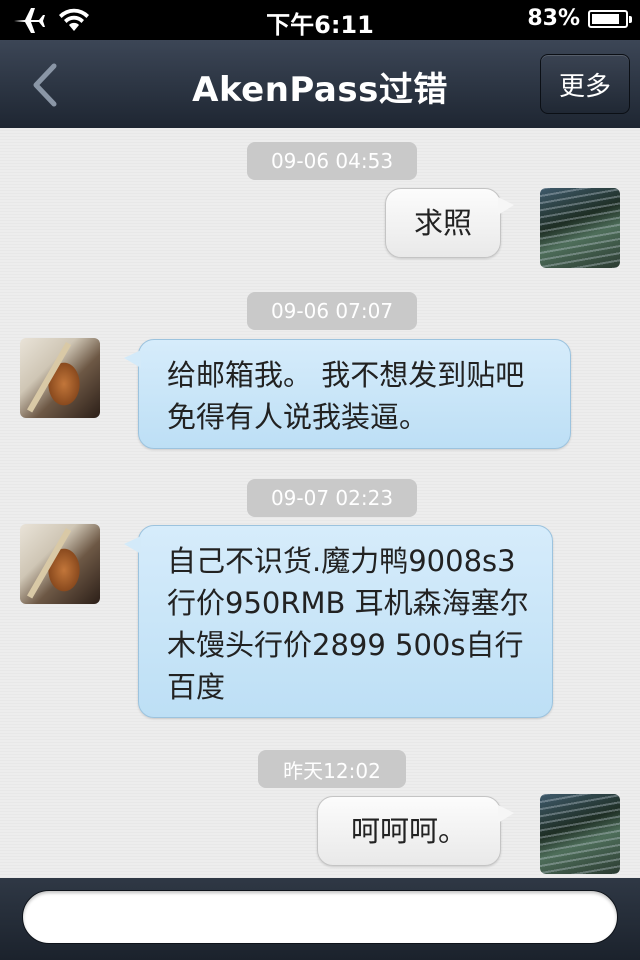 The height and width of the screenshot is (960, 640). Describe the element at coordinates (605, 18) in the screenshot. I see `battery-fill` at that location.